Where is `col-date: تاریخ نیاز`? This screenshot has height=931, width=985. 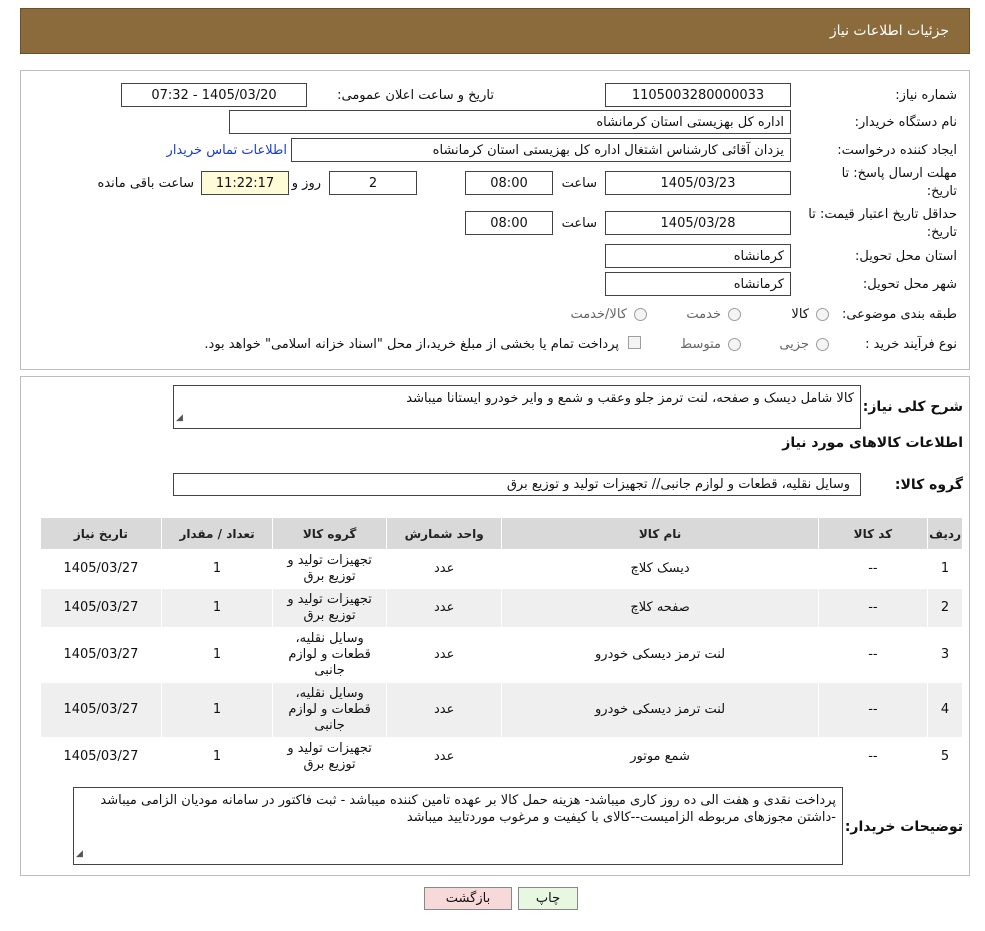
col-date: تاریخ نیاز is located at coordinates (101, 533).